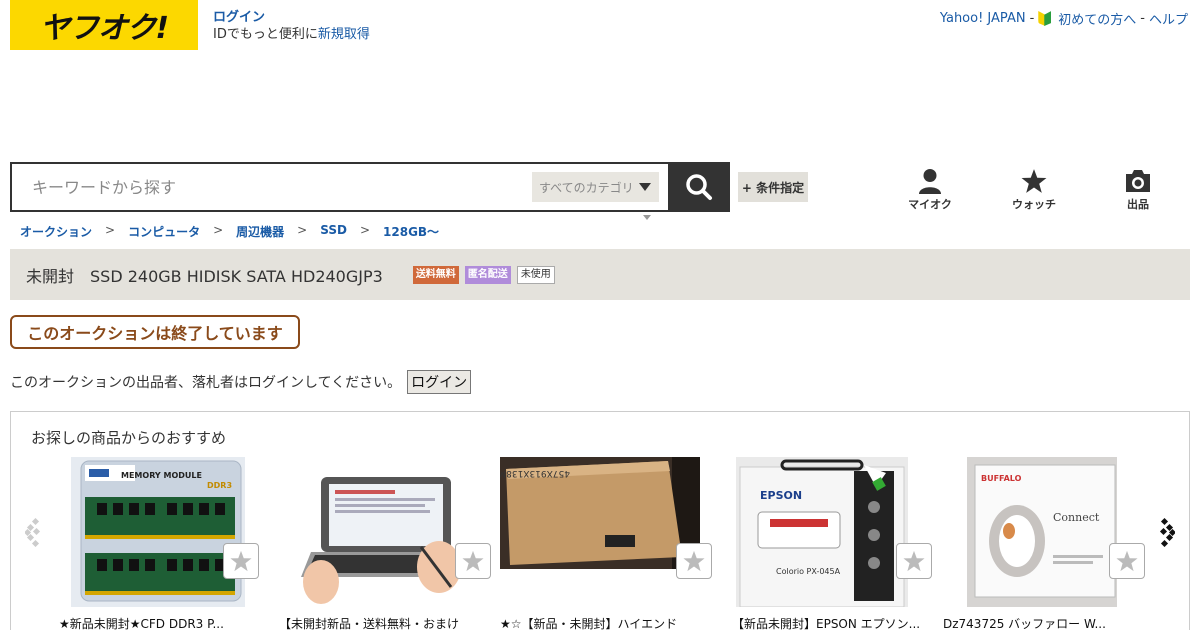  I want to click on search-icon, so click(699, 187).